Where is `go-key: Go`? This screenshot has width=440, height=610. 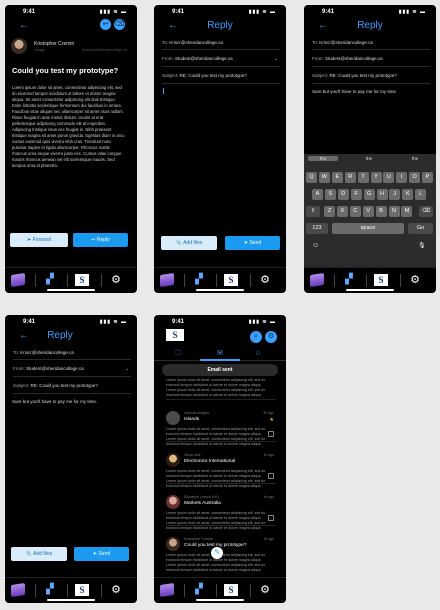
go-key: Go is located at coordinates (420, 228).